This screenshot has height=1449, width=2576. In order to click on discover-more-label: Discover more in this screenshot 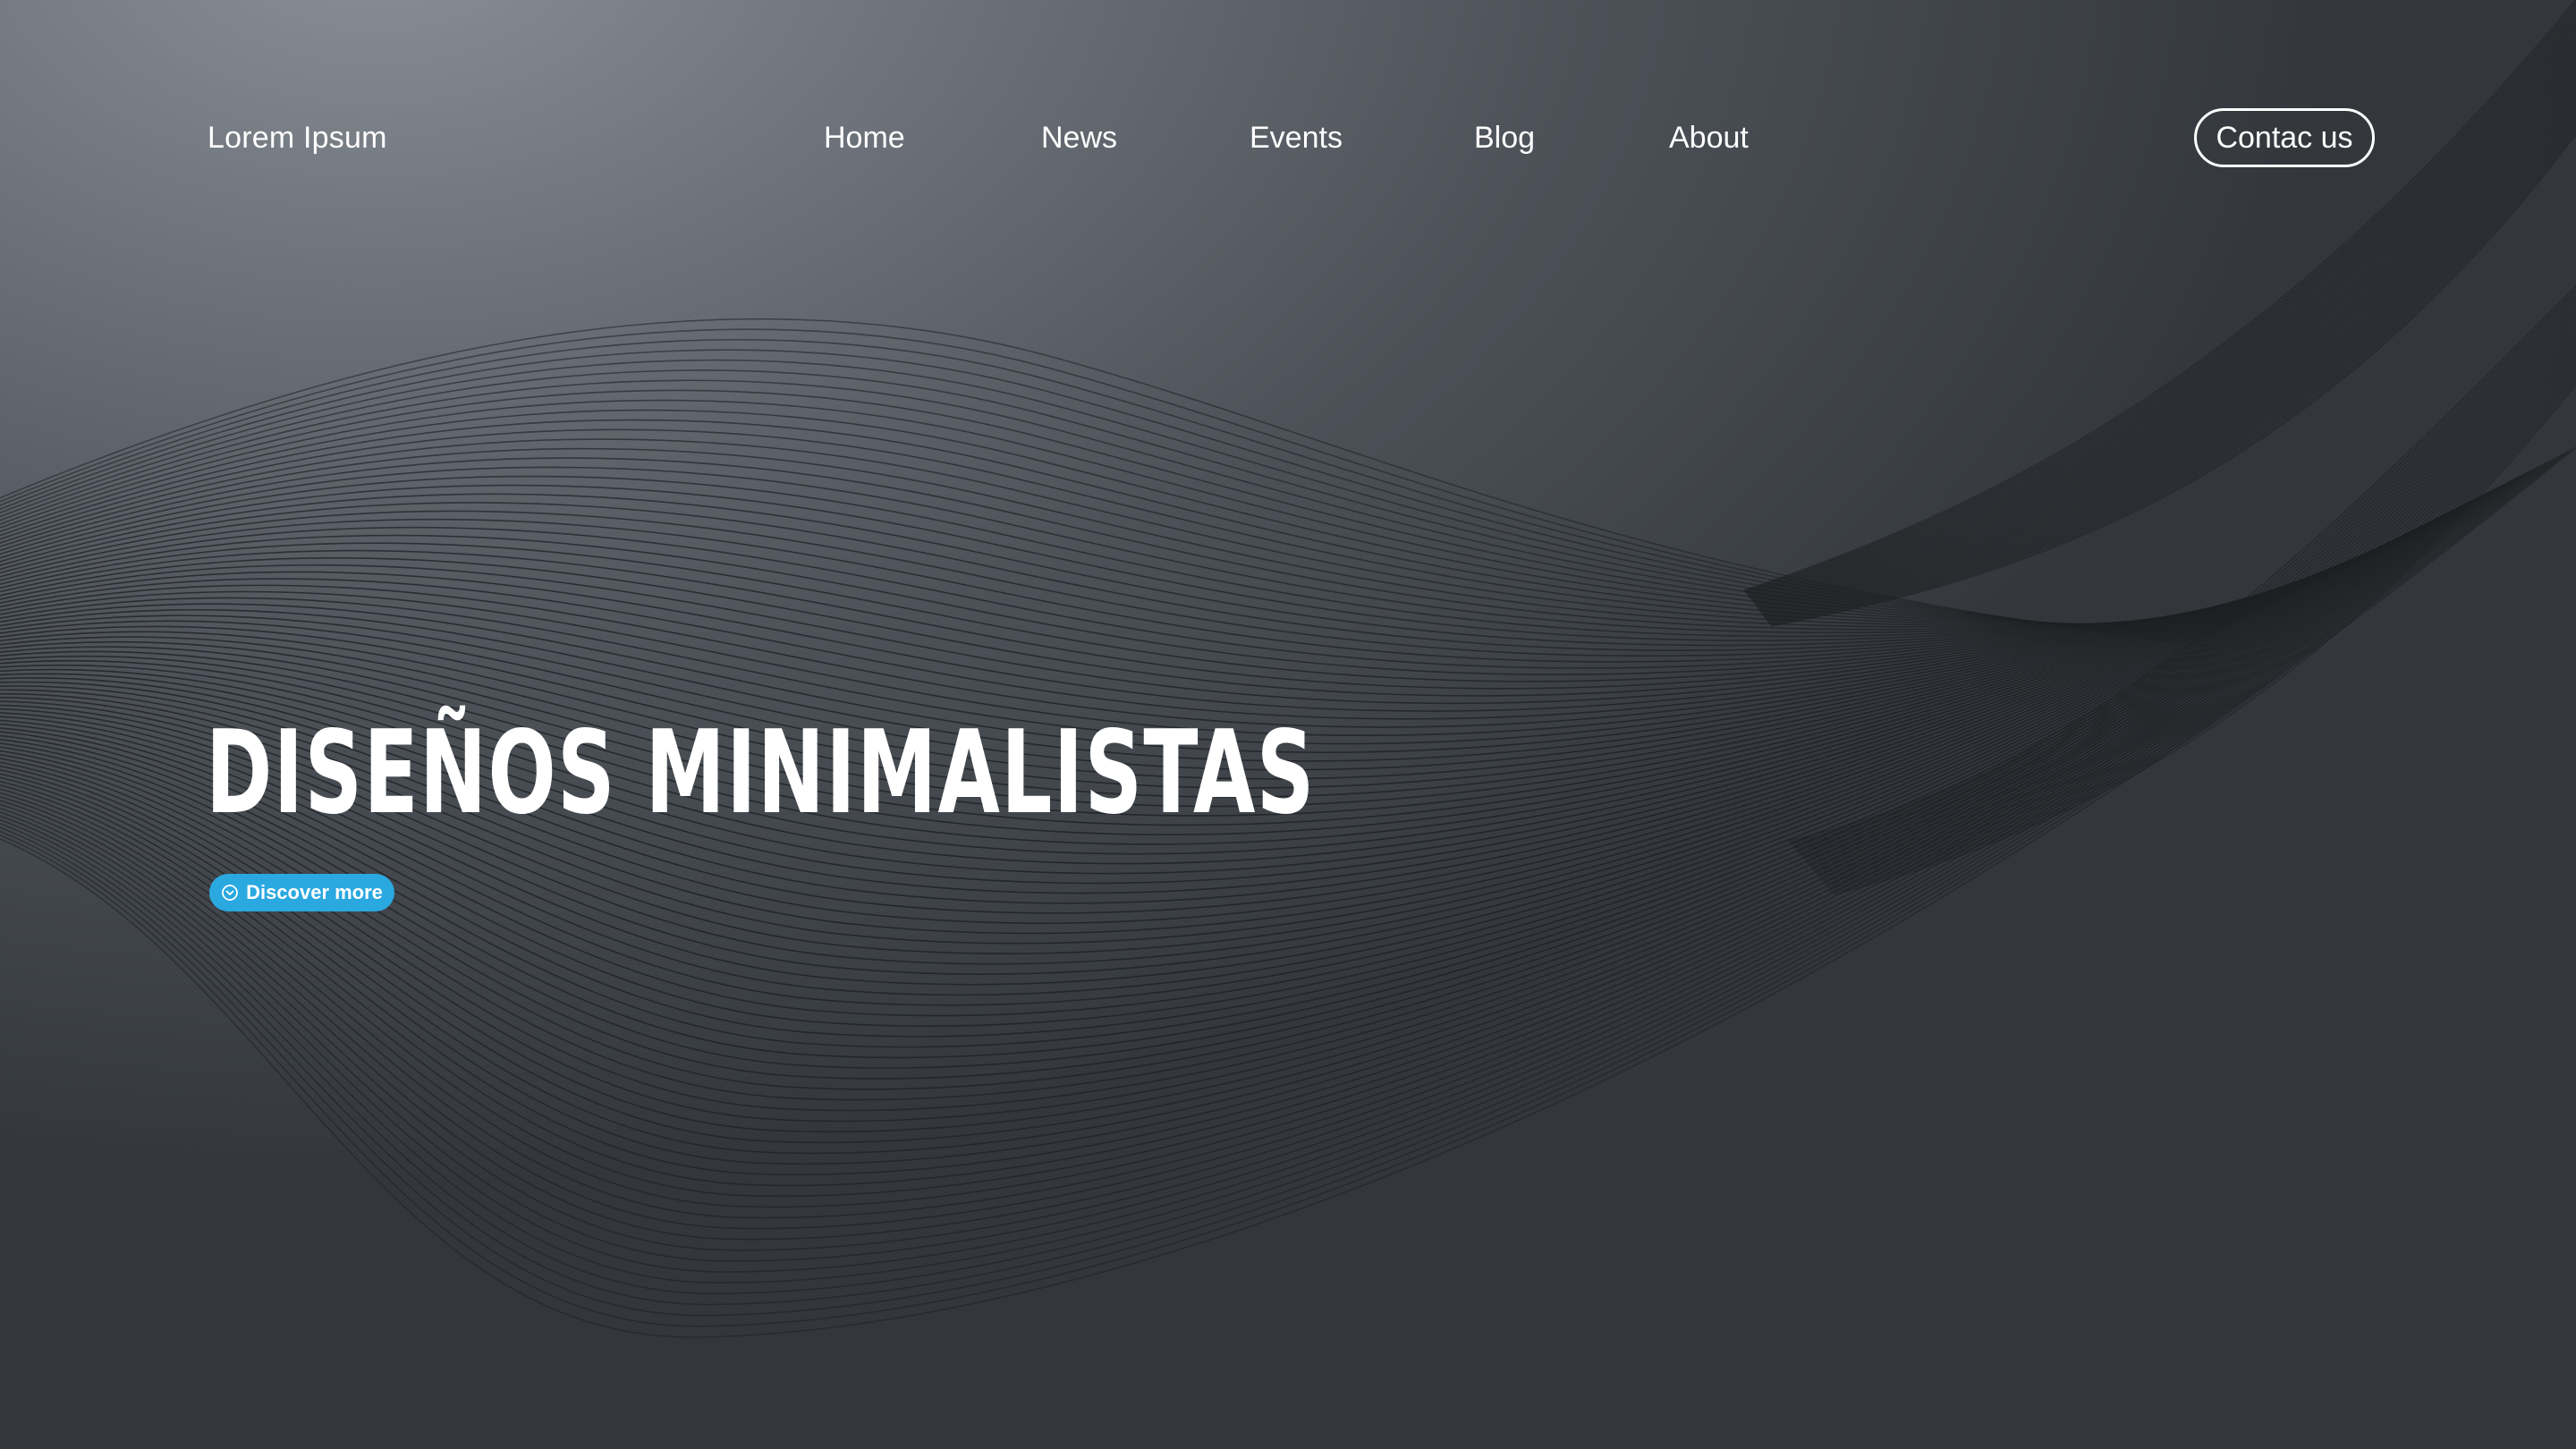, I will do `click(314, 892)`.